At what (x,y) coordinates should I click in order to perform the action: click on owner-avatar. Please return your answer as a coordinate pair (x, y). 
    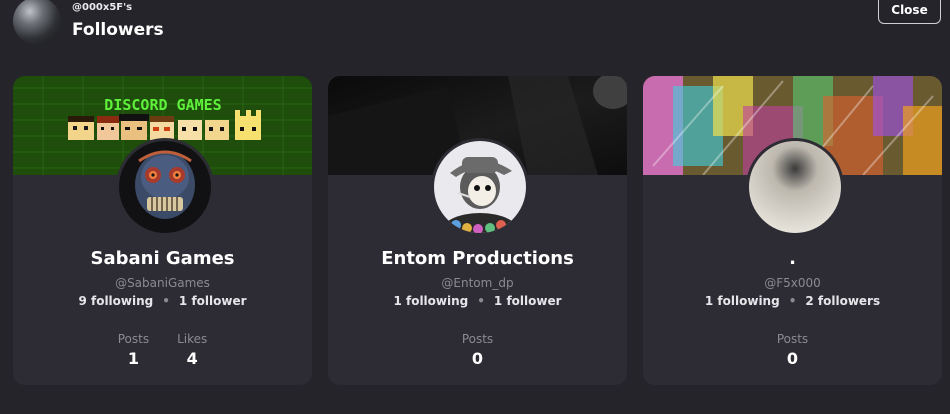
    Looking at the image, I should click on (37, 22).